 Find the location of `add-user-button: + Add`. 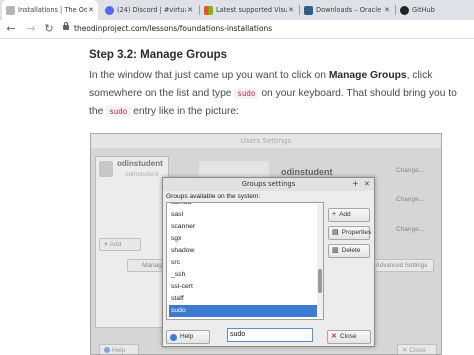

add-user-button: + Add is located at coordinates (120, 244).